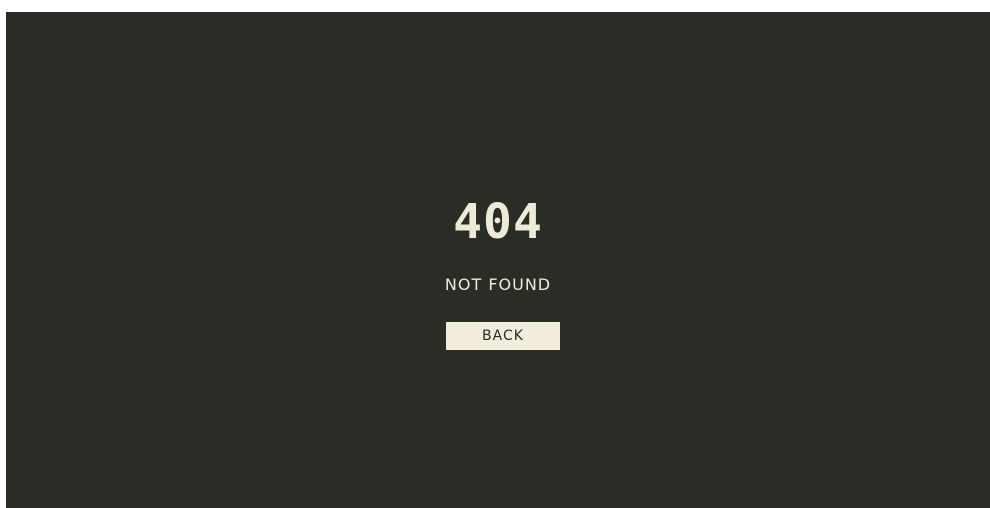 This screenshot has width=990, height=508. I want to click on error-message: NOT FOUND, so click(498, 284).